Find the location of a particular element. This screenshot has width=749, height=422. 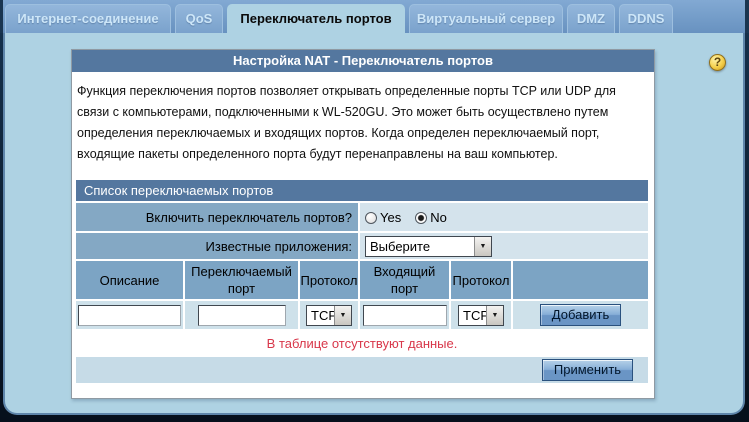

trigger-port-cell is located at coordinates (241, 315).